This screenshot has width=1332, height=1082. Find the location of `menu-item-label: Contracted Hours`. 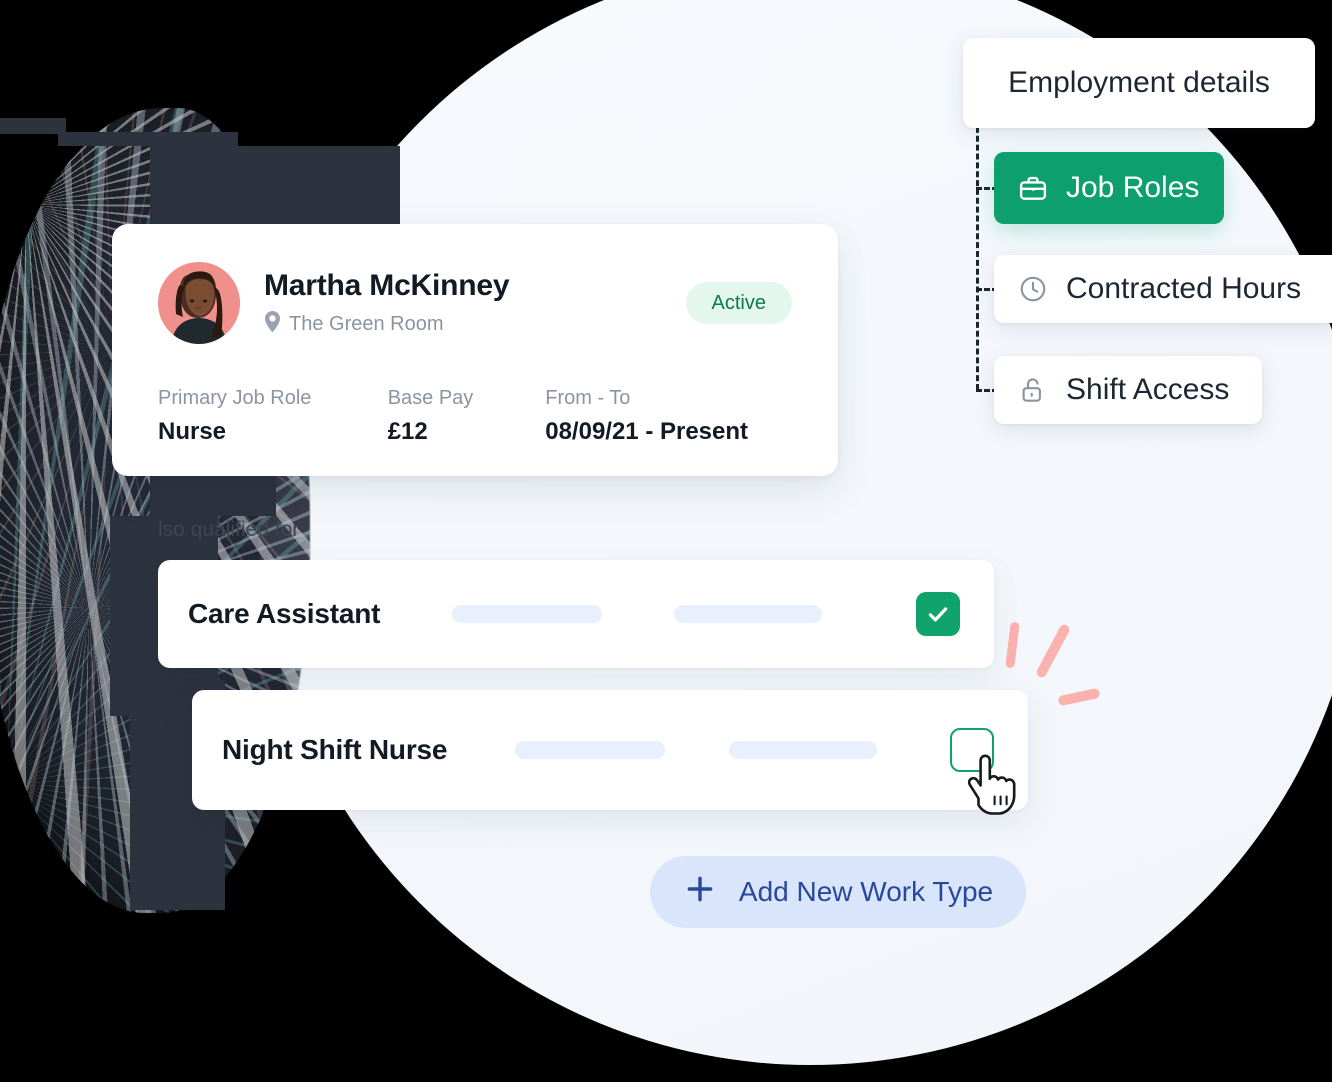

menu-item-label: Contracted Hours is located at coordinates (1184, 288).